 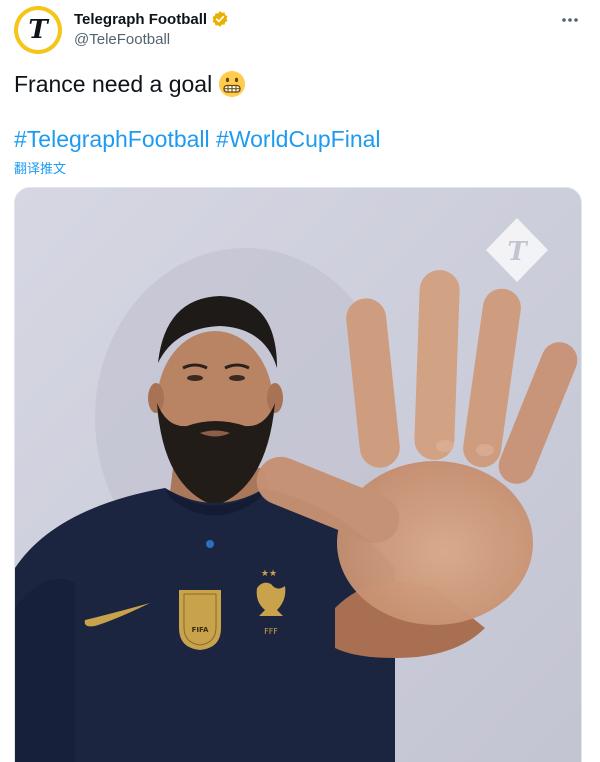 I want to click on author-handle: @TeleFootball, so click(x=122, y=39).